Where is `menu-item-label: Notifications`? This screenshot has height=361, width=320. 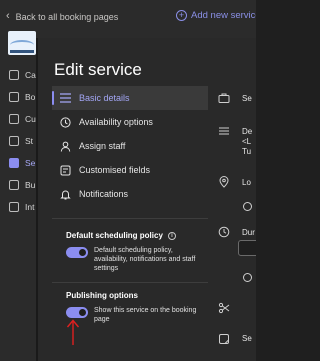 menu-item-label: Notifications is located at coordinates (104, 194).